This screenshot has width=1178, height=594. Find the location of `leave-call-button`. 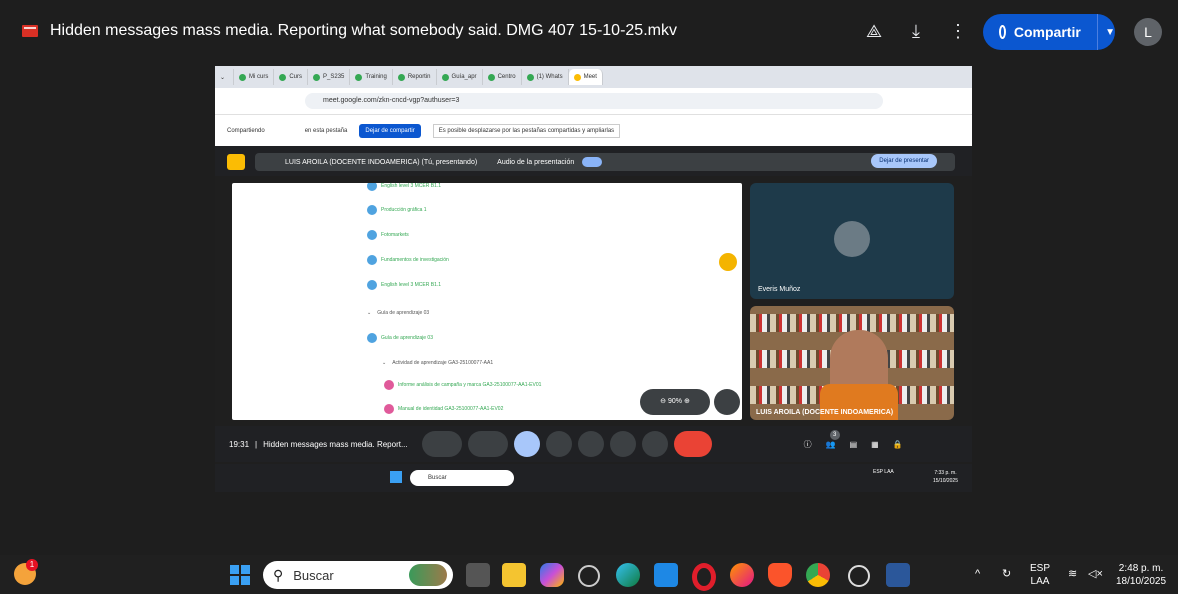

leave-call-button is located at coordinates (692, 444).